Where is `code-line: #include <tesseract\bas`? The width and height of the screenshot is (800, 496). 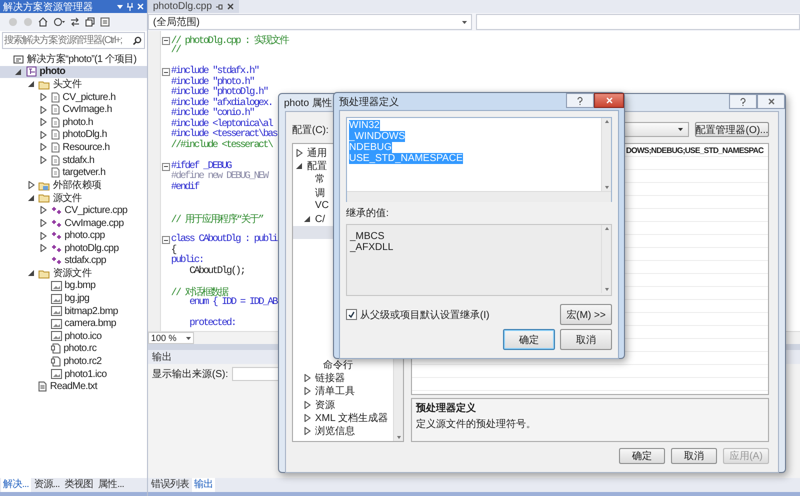 code-line: #include <tesseract\bas is located at coordinates (224, 134).